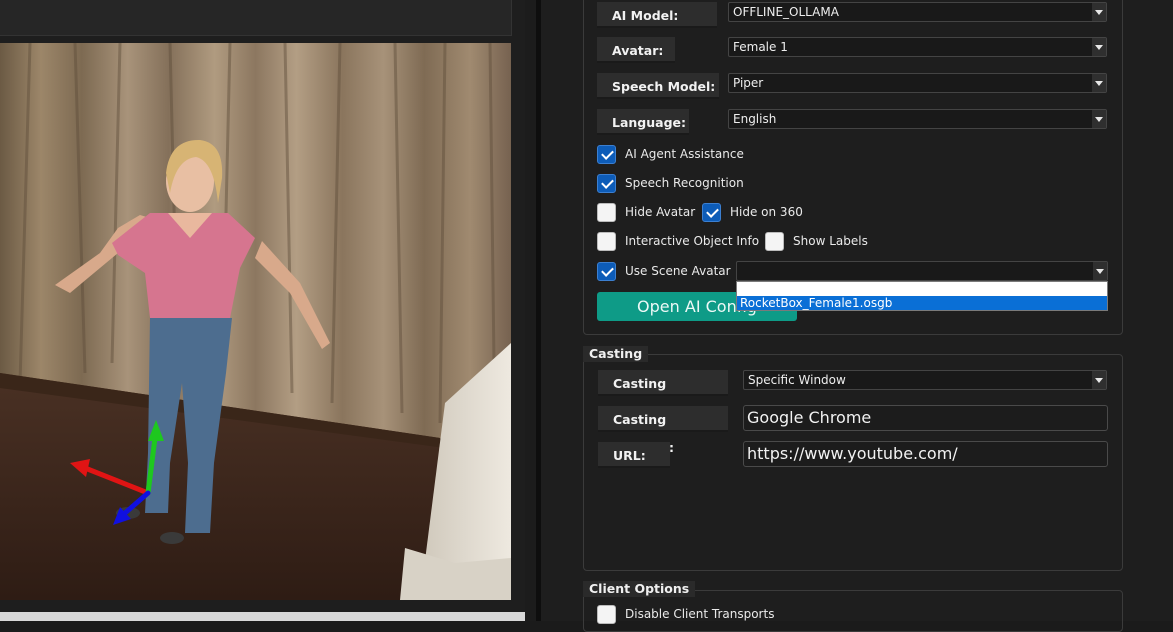 The image size is (1173, 632). Describe the element at coordinates (657, 15) in the screenshot. I see `ai-model-label: AI Model:` at that location.